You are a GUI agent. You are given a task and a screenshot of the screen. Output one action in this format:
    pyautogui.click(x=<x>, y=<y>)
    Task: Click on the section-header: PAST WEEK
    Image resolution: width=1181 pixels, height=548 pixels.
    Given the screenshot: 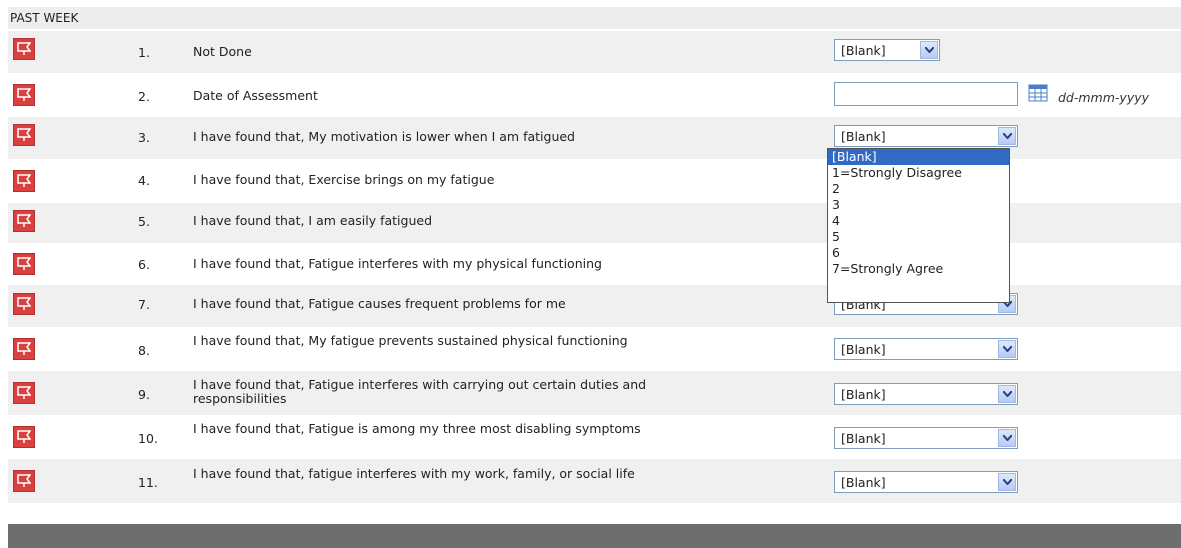 What is the action you would take?
    pyautogui.click(x=594, y=18)
    